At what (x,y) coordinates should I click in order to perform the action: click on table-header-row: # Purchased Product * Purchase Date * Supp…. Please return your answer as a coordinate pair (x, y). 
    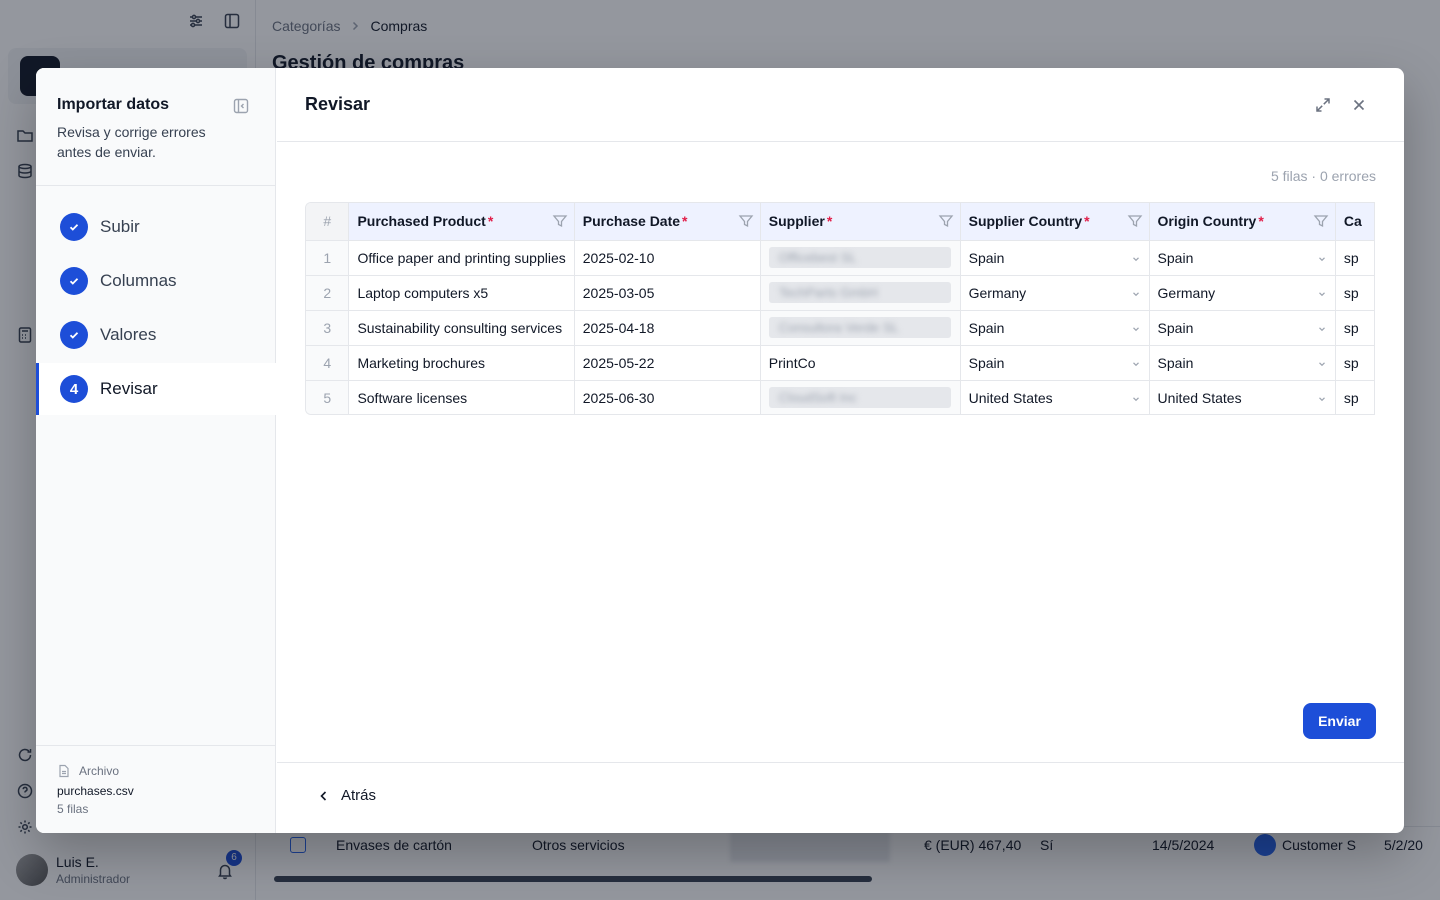
    Looking at the image, I should click on (840, 222).